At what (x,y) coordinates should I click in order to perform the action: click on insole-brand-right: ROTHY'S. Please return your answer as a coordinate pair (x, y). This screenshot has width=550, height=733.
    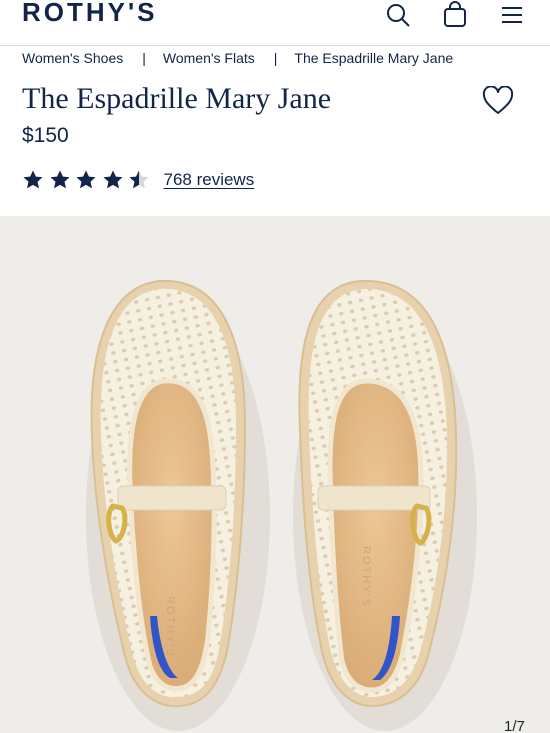
    Looking at the image, I should click on (366, 577).